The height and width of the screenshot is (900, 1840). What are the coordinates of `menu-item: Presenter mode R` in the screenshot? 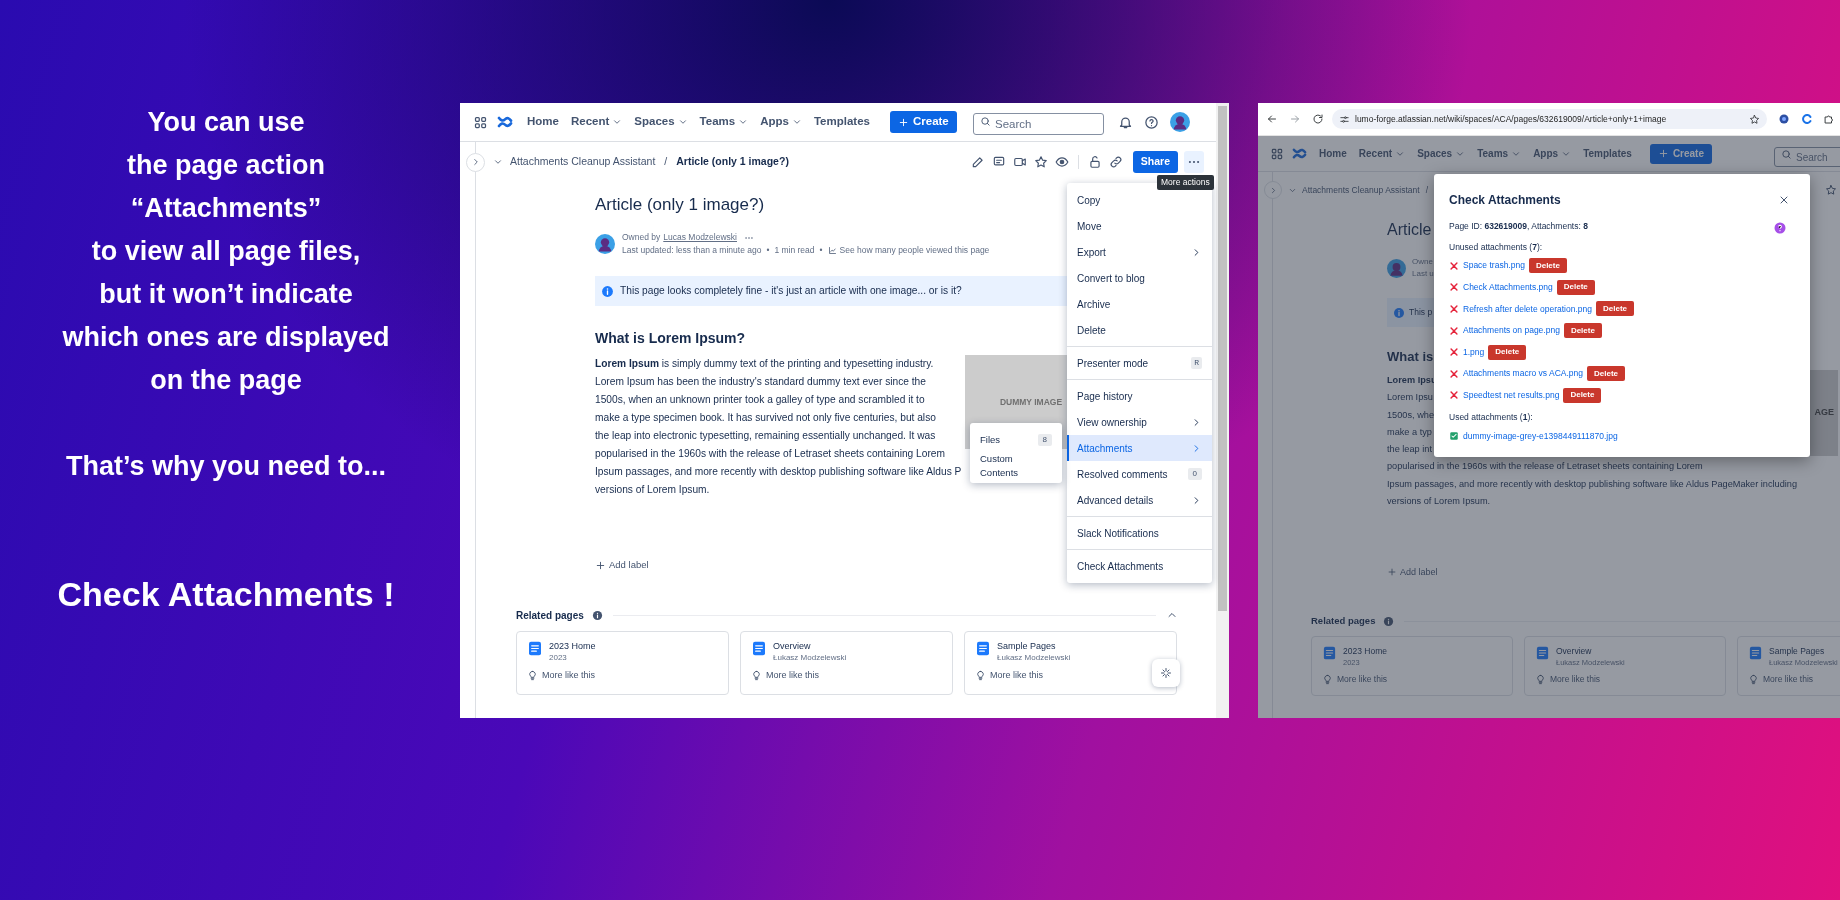 It's located at (1139, 363).